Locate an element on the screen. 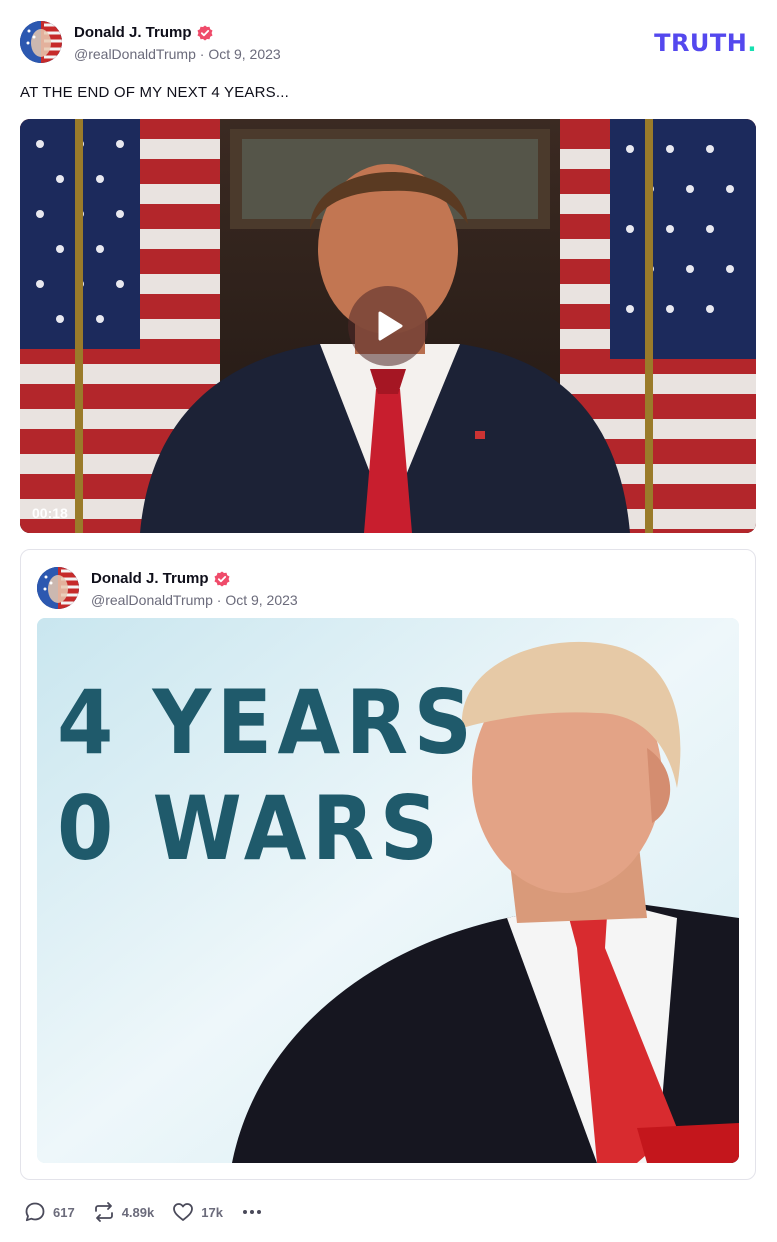  retruth-button: 4.89k is located at coordinates (124, 1212).